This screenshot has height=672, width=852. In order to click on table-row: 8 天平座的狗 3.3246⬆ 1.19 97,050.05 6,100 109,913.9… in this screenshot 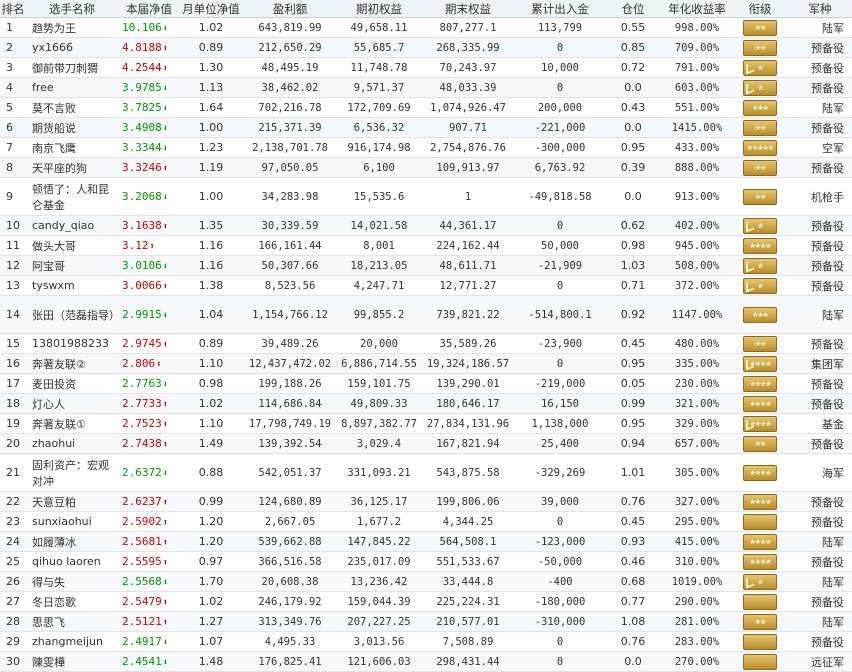, I will do `click(426, 167)`.